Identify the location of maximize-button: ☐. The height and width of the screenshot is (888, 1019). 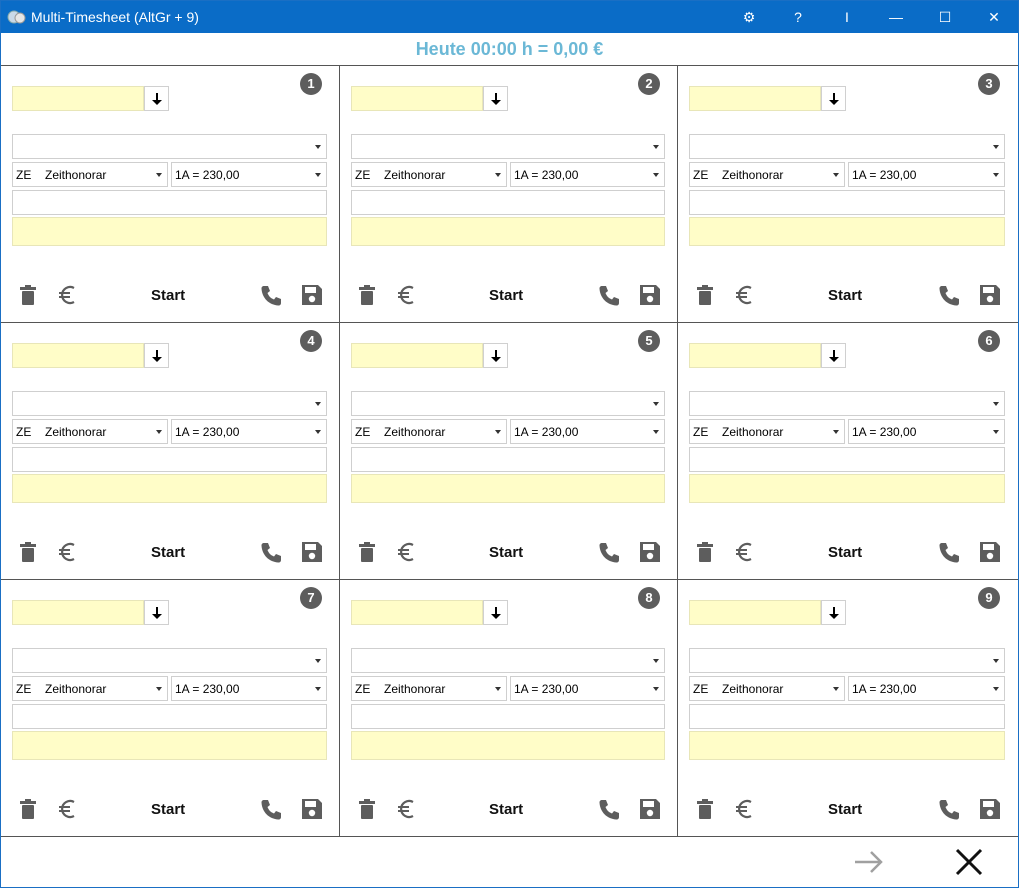
(945, 17).